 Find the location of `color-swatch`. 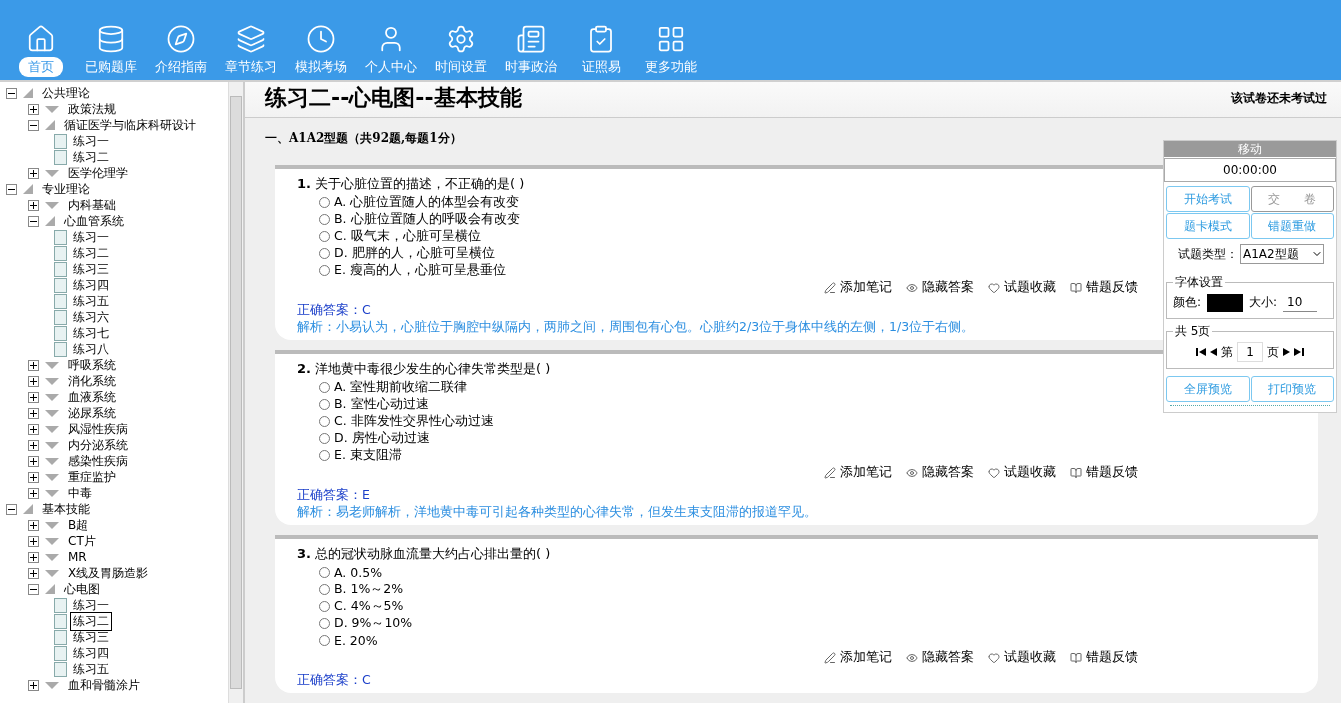

color-swatch is located at coordinates (1225, 302).